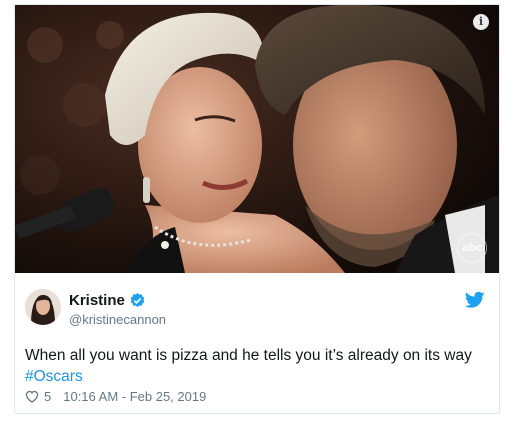 This screenshot has height=421, width=513. I want to click on hashtag-link: #Oscars, so click(54, 376).